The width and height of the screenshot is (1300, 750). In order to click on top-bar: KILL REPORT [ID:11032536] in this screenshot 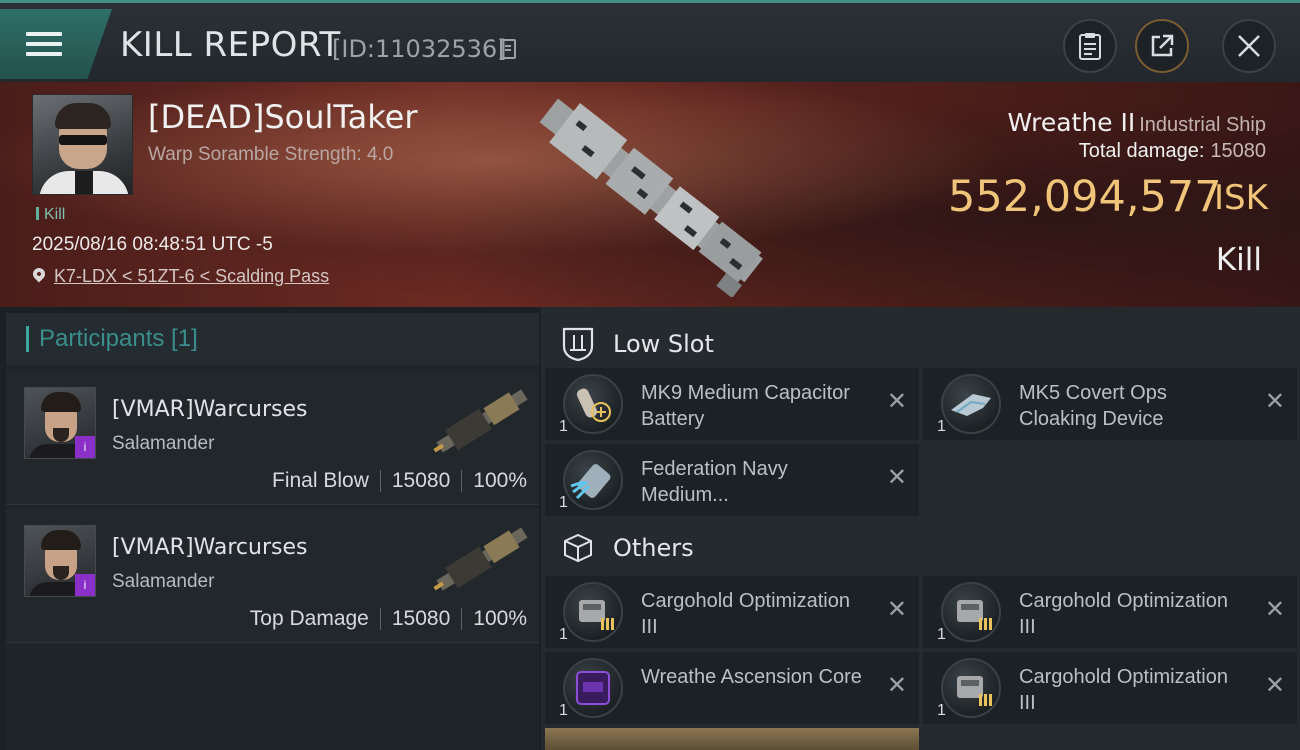, I will do `click(650, 41)`.